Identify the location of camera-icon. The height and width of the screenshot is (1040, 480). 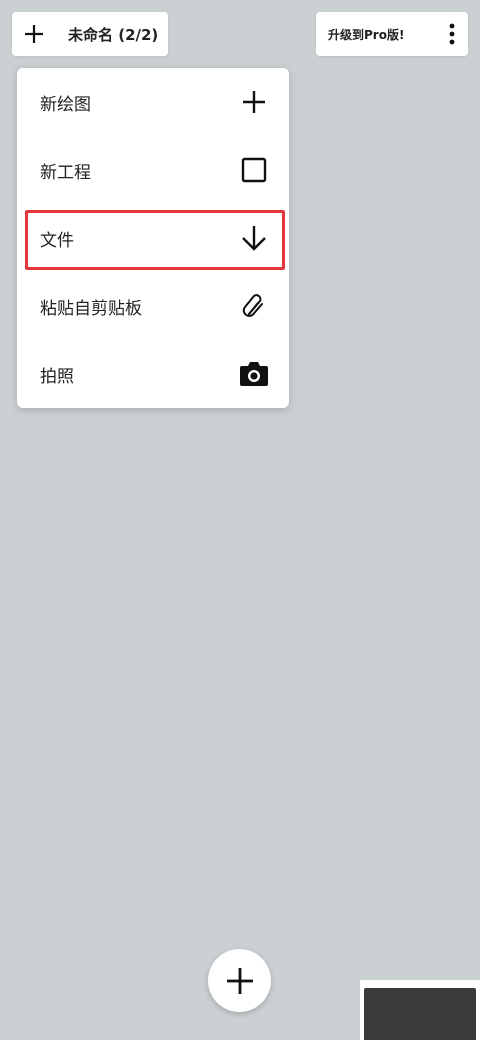
(254, 374).